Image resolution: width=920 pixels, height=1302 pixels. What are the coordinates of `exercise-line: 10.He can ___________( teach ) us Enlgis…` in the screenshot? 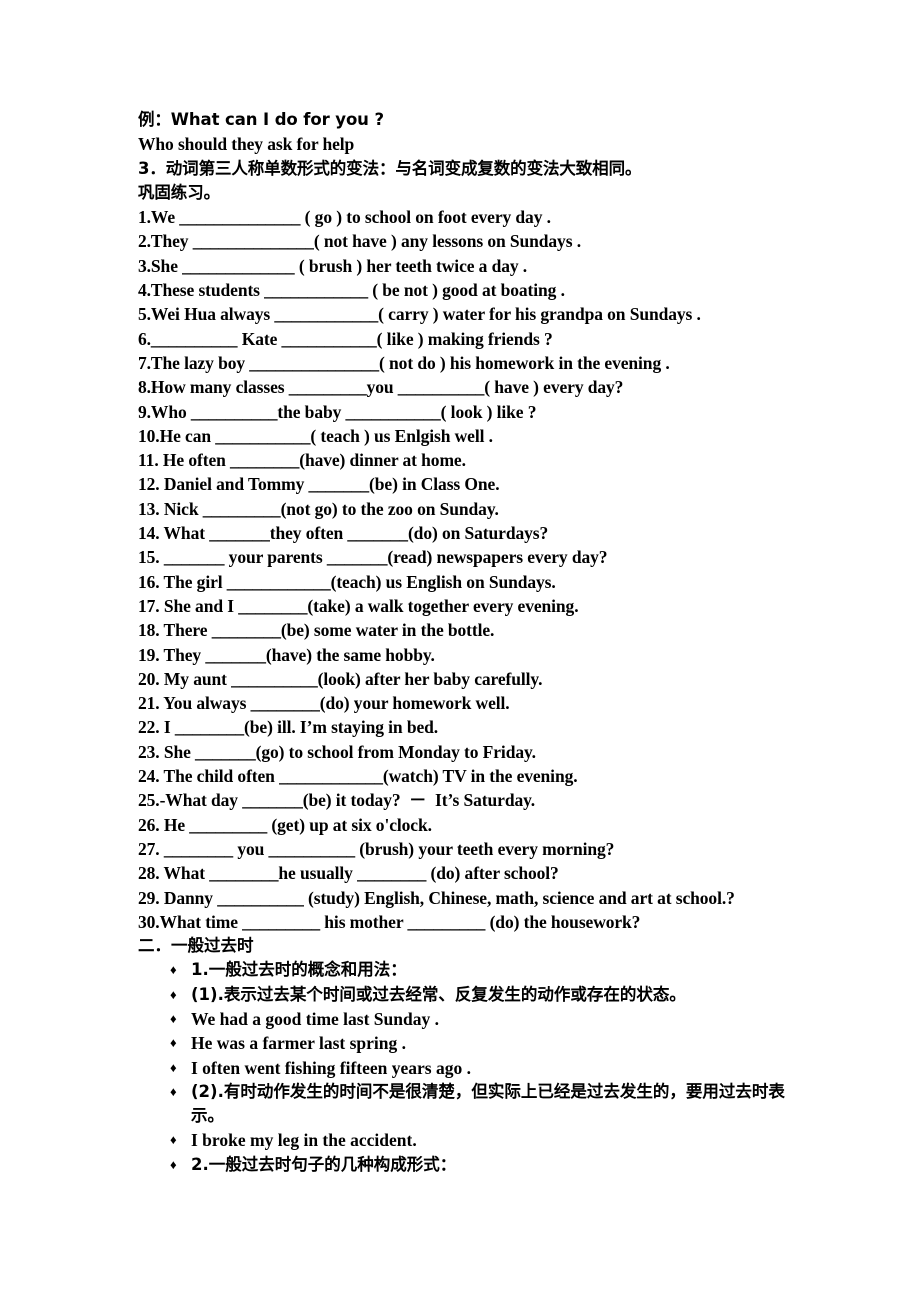 It's located at (315, 435).